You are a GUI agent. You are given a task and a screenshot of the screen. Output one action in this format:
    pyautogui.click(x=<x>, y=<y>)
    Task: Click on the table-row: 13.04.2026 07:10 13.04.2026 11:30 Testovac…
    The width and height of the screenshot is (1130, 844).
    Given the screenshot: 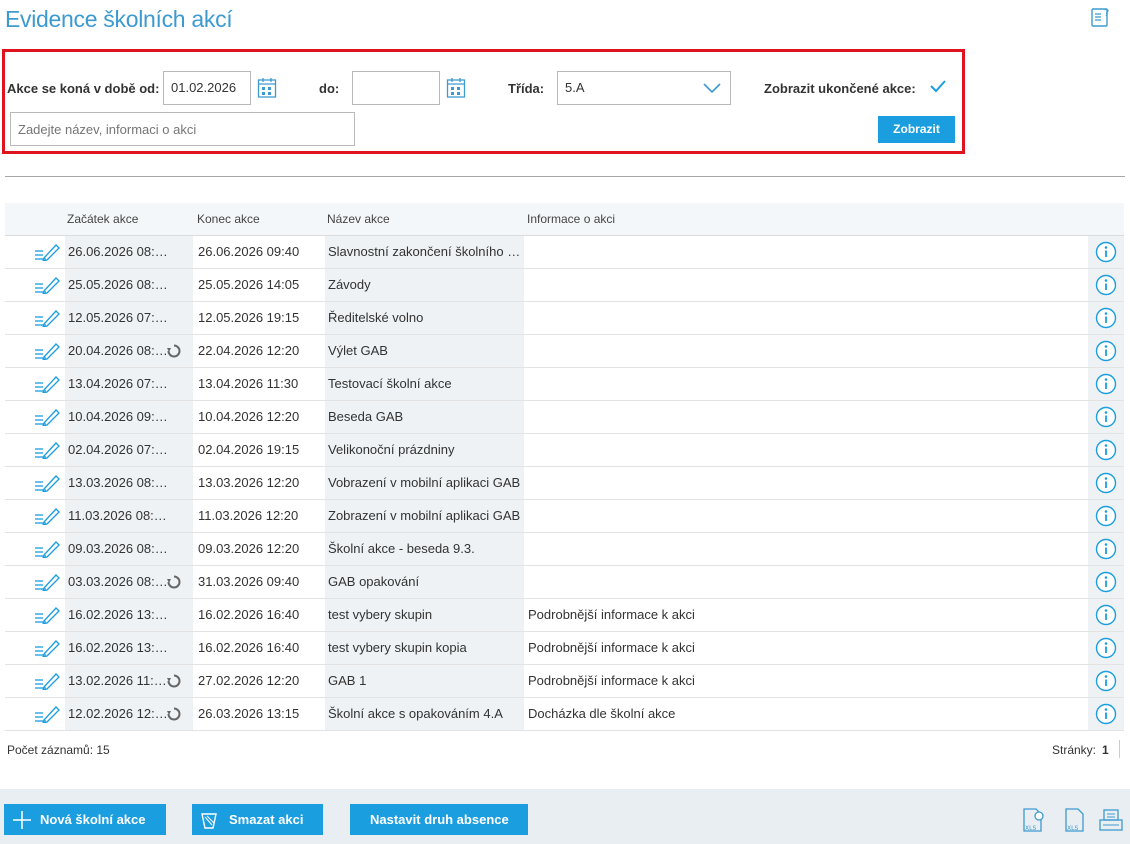 What is the action you would take?
    pyautogui.click(x=564, y=384)
    